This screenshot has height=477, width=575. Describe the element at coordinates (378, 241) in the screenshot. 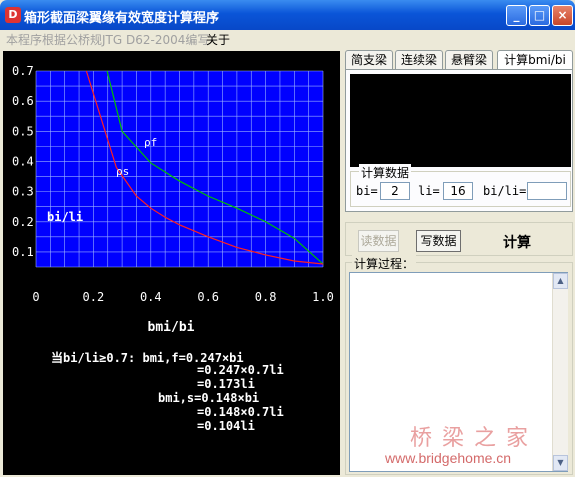

I see `read-data-button: 读数据` at that location.